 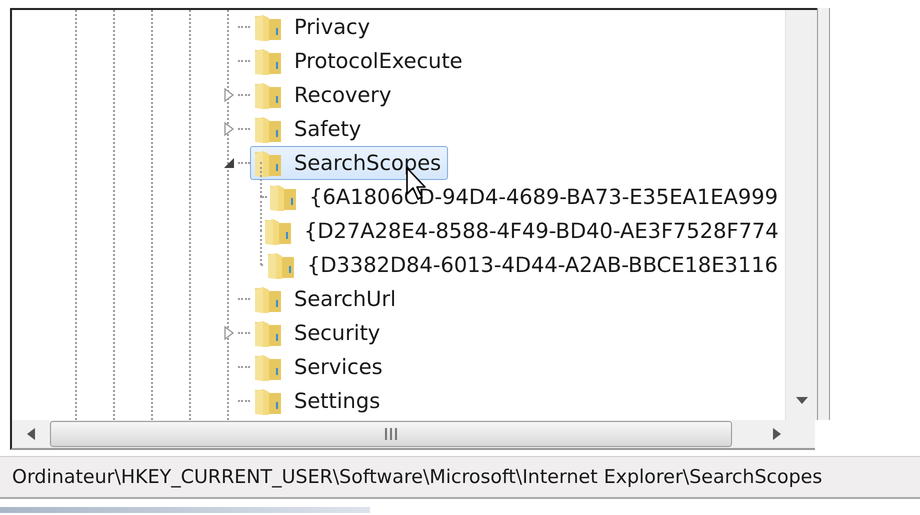 I want to click on tree-item: Privacy, so click(x=314, y=27).